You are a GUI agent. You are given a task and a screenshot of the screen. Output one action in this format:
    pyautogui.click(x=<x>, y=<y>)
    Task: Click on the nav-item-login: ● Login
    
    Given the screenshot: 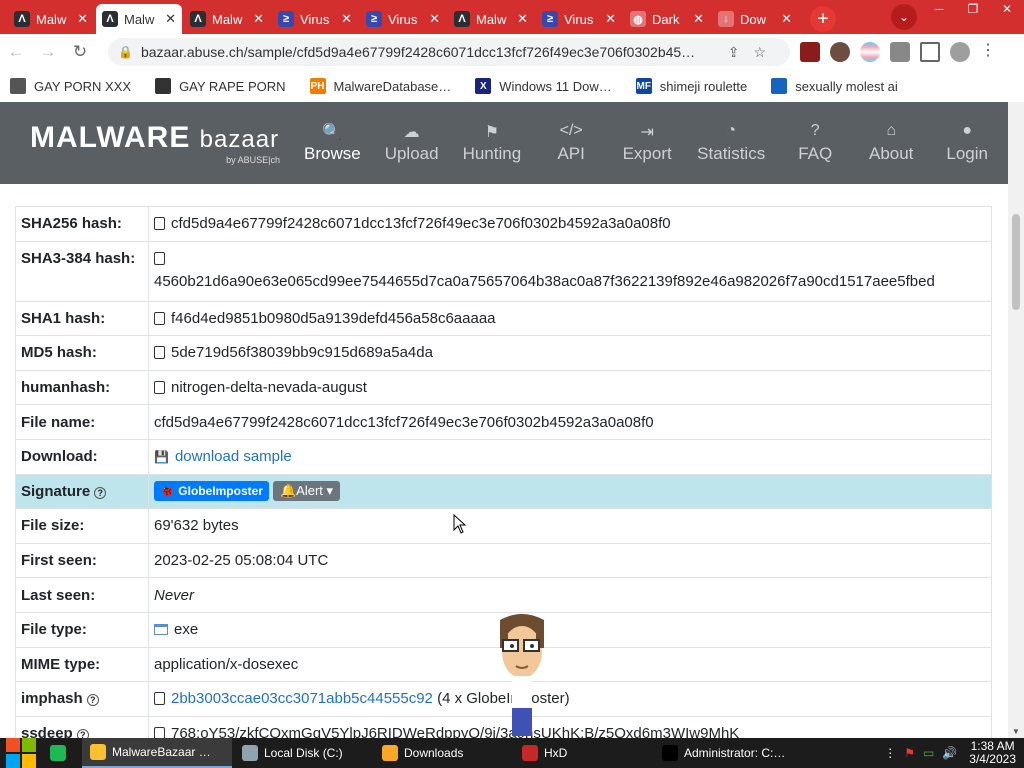 What is the action you would take?
    pyautogui.click(x=967, y=143)
    